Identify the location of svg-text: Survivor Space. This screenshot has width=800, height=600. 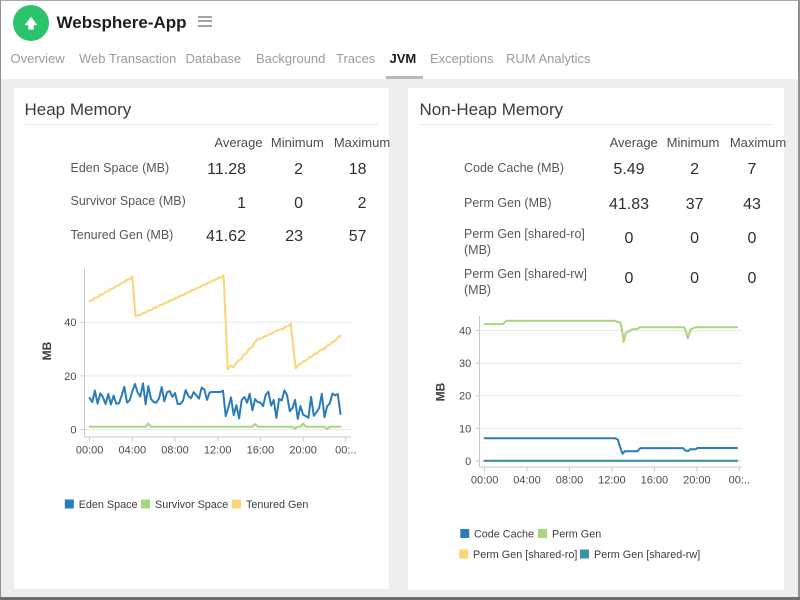
(191, 505).